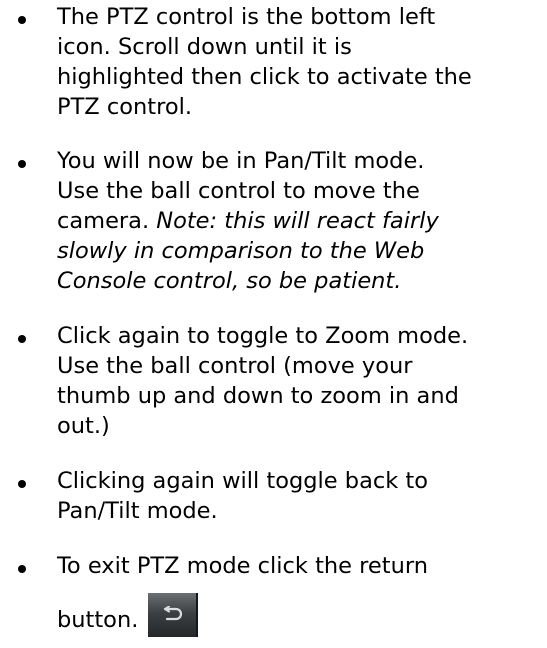  What do you see at coordinates (107, 221) in the screenshot?
I see `plain-text: camera.` at bounding box center [107, 221].